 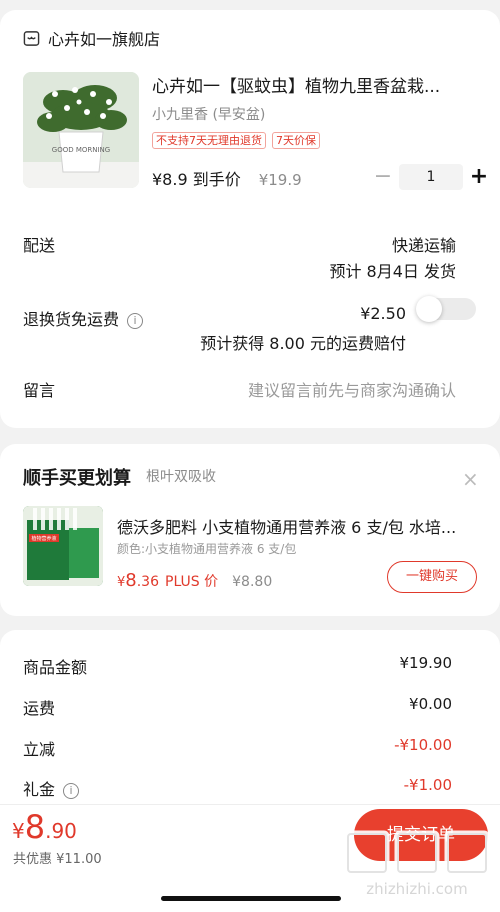 I want to click on gift-money-label: 礼金 i, so click(x=51, y=788).